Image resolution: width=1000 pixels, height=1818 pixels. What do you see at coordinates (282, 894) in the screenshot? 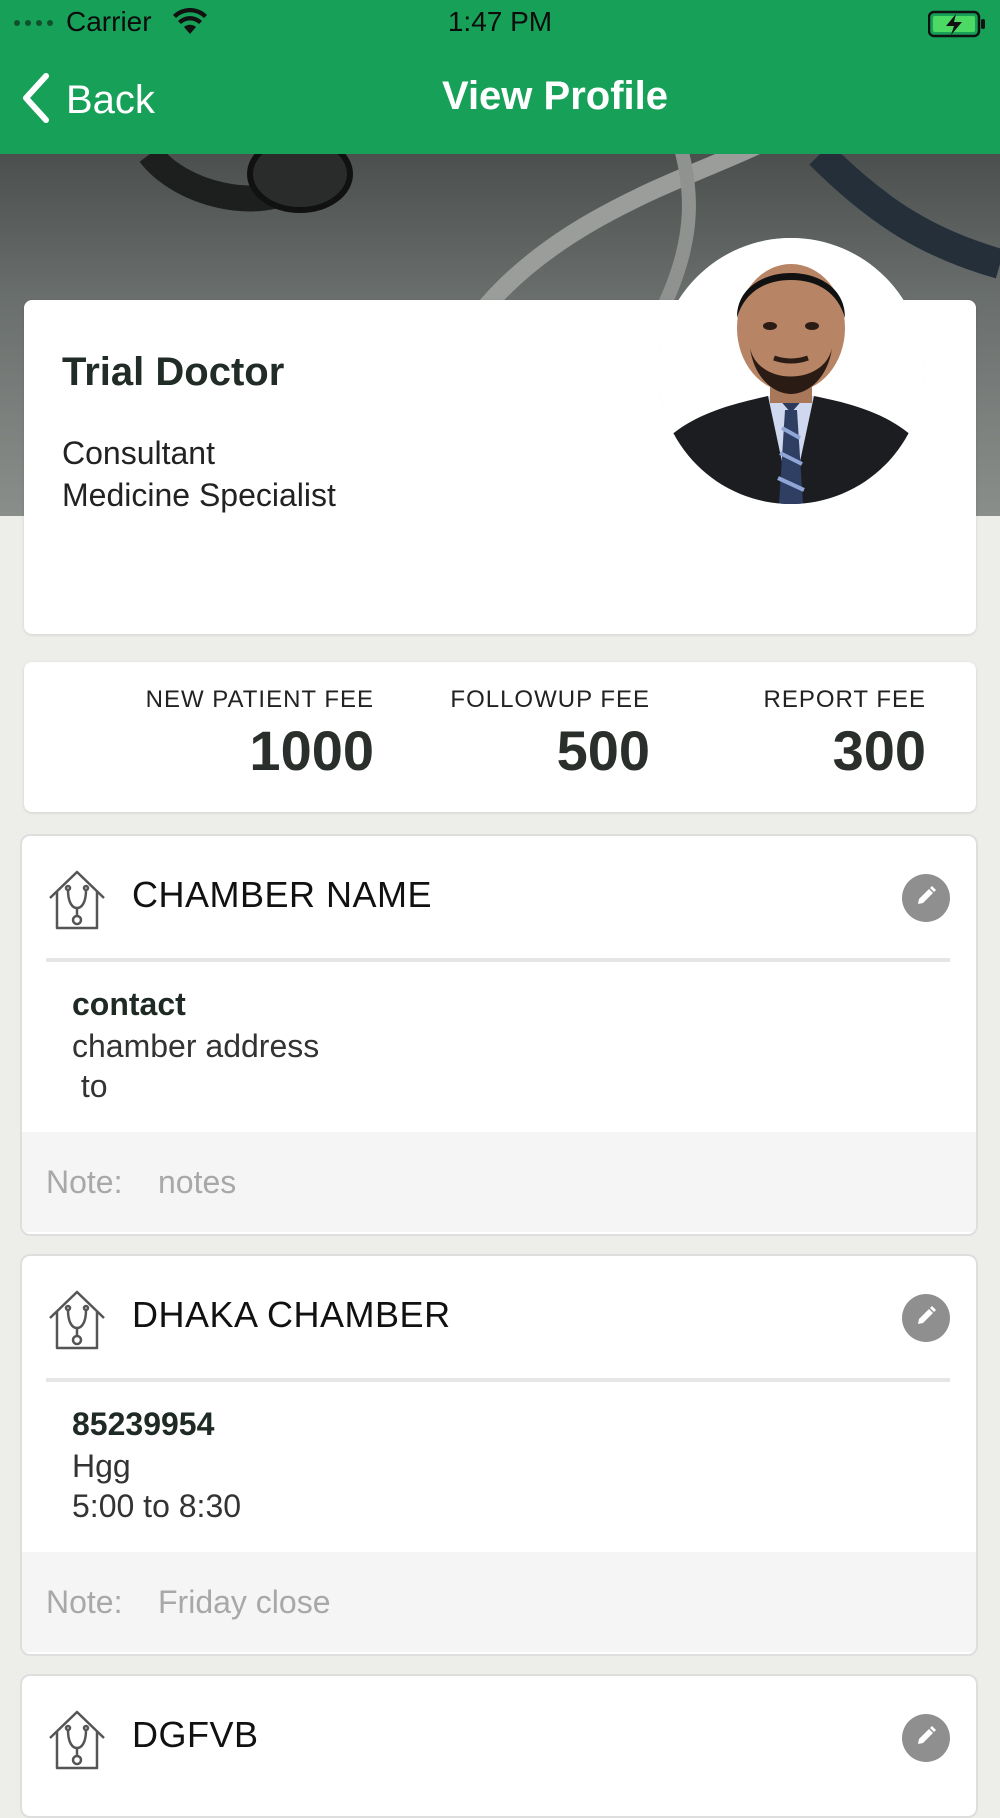
I see `chamber-name: CHAMBER NAME` at bounding box center [282, 894].